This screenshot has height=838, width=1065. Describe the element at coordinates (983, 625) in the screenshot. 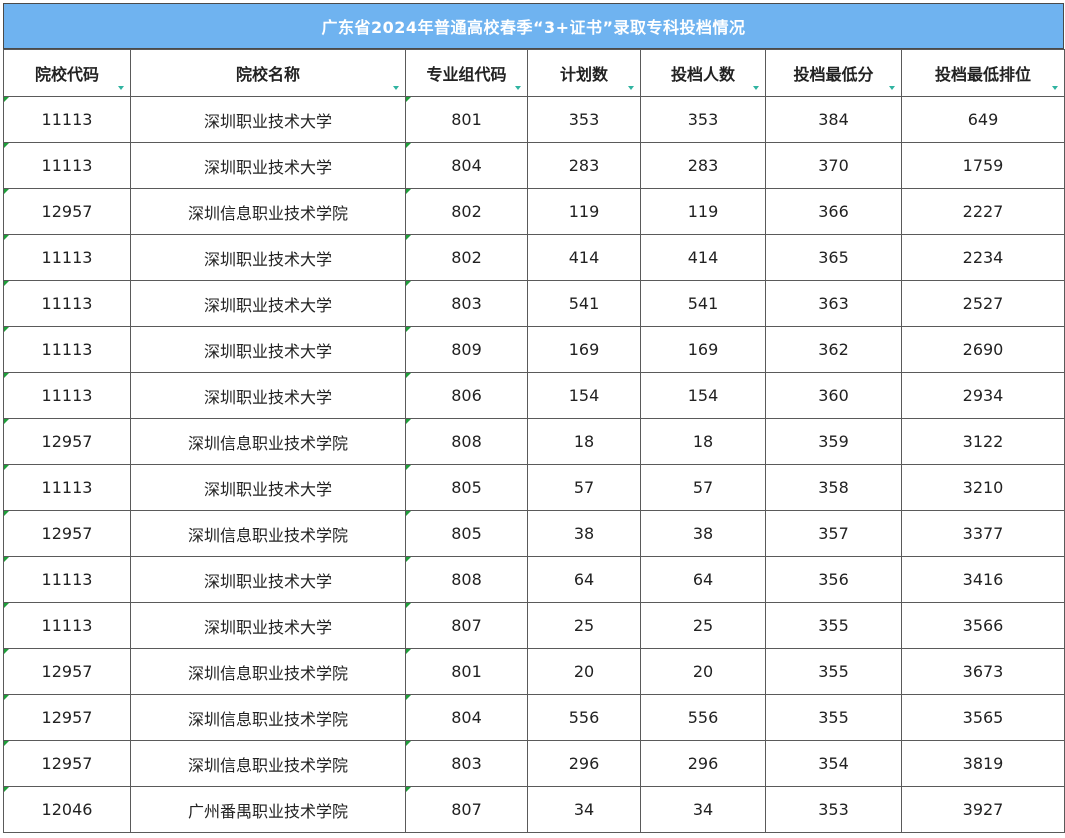

I see `min-rank-cell: 3566` at that location.